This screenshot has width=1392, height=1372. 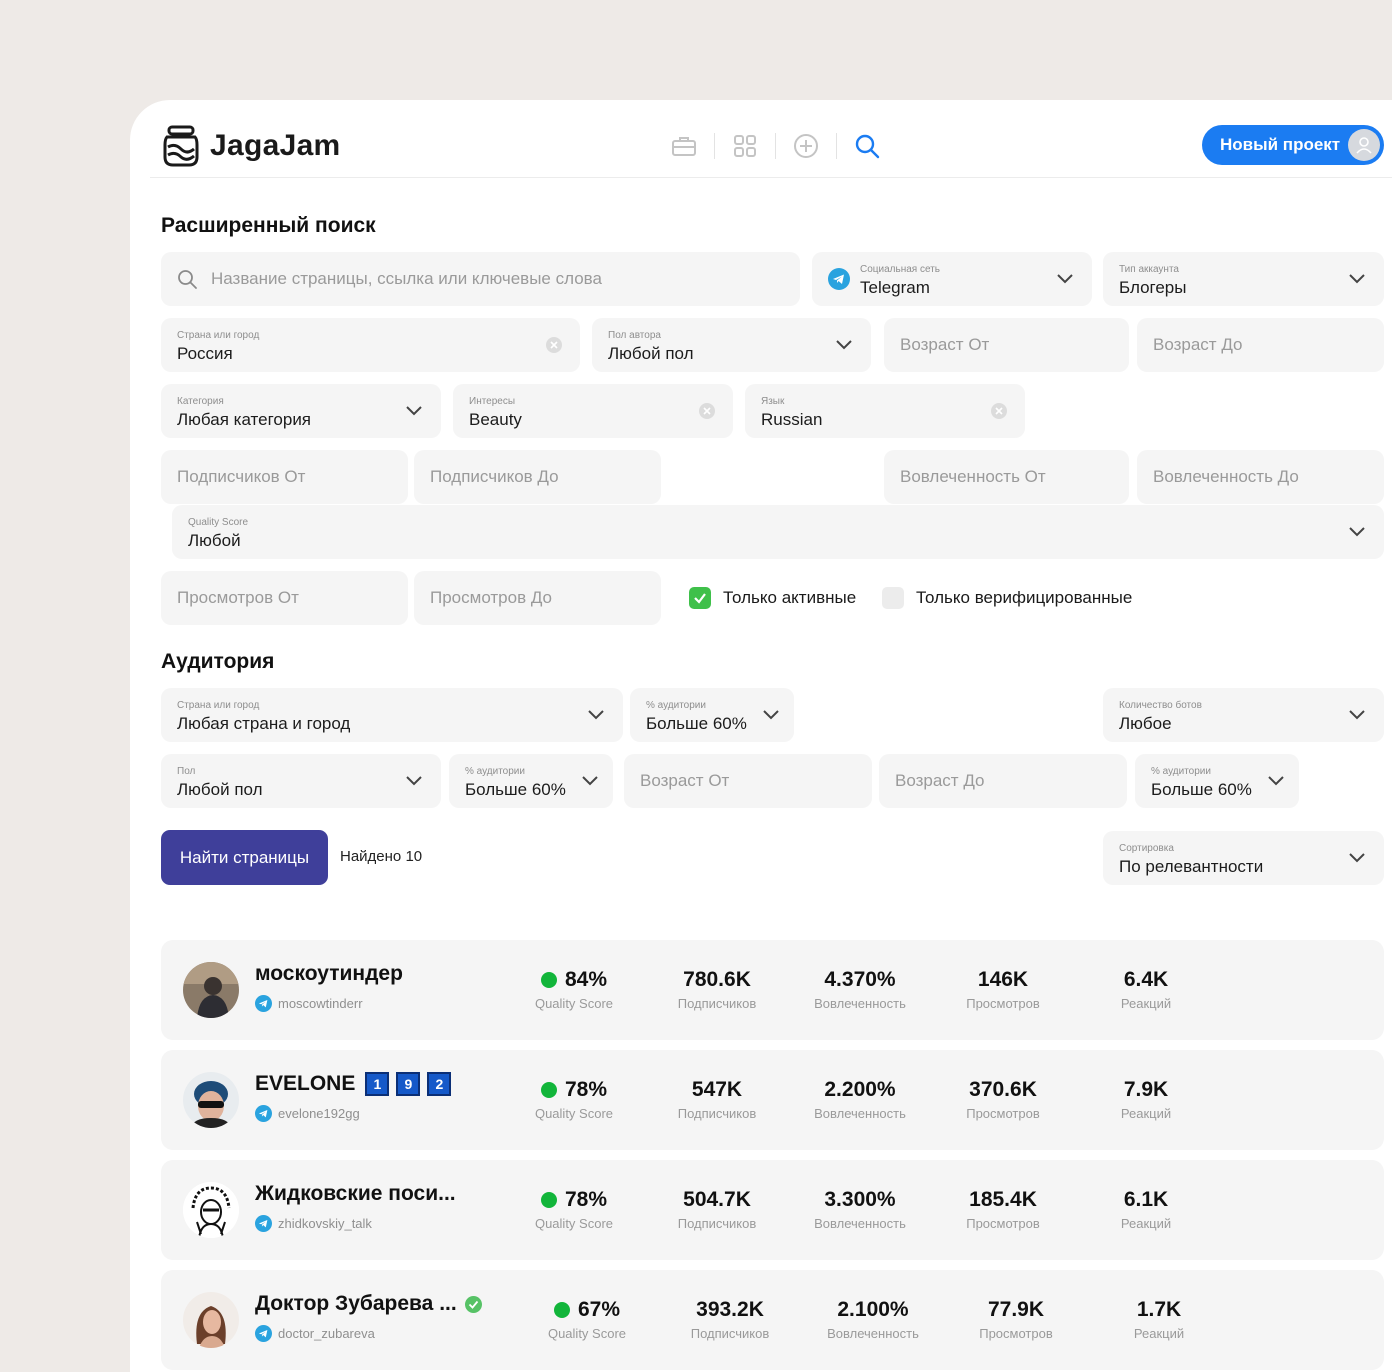 I want to click on views-to-input: Просмотров До, so click(x=537, y=598).